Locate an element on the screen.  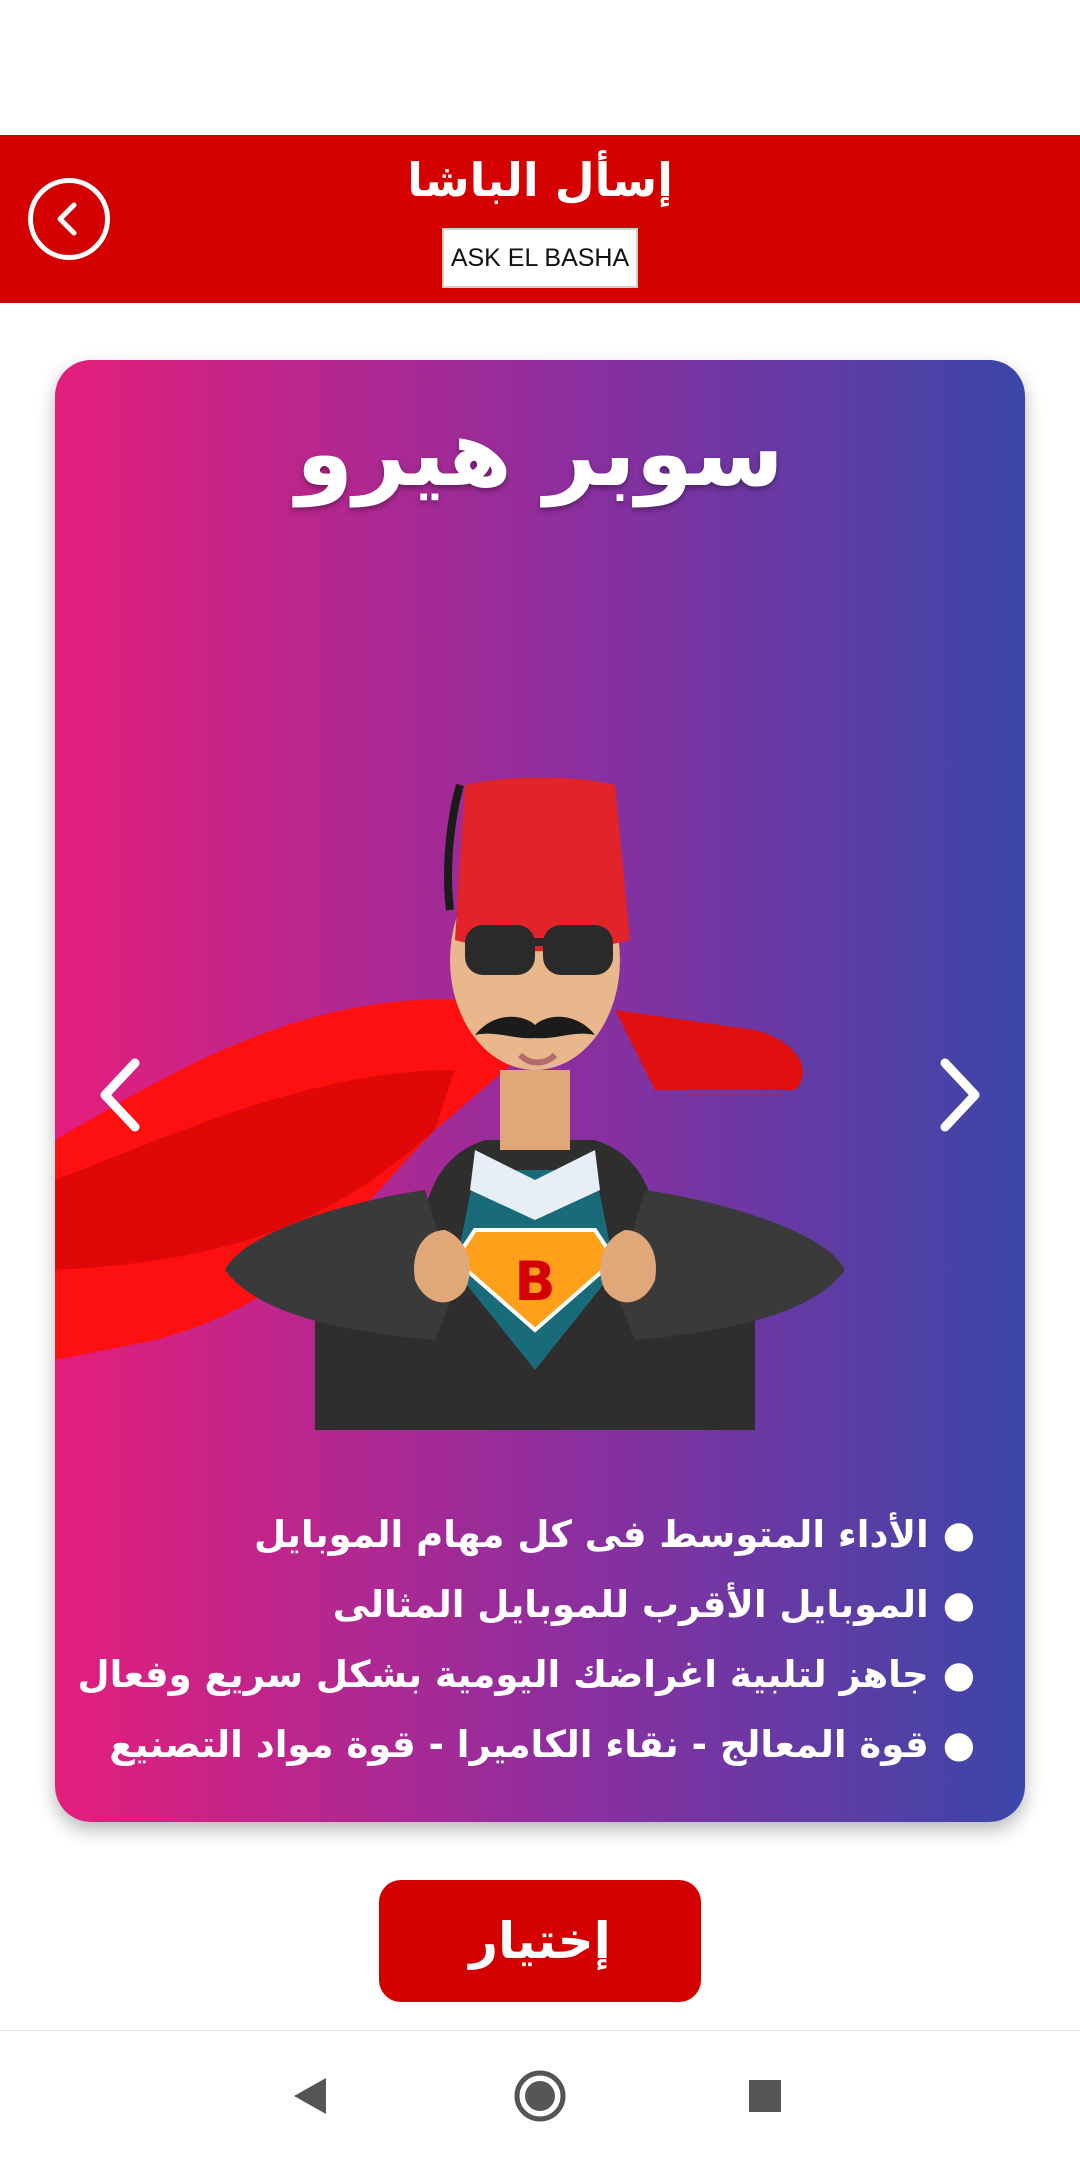
circle-home-icon is located at coordinates (540, 2096).